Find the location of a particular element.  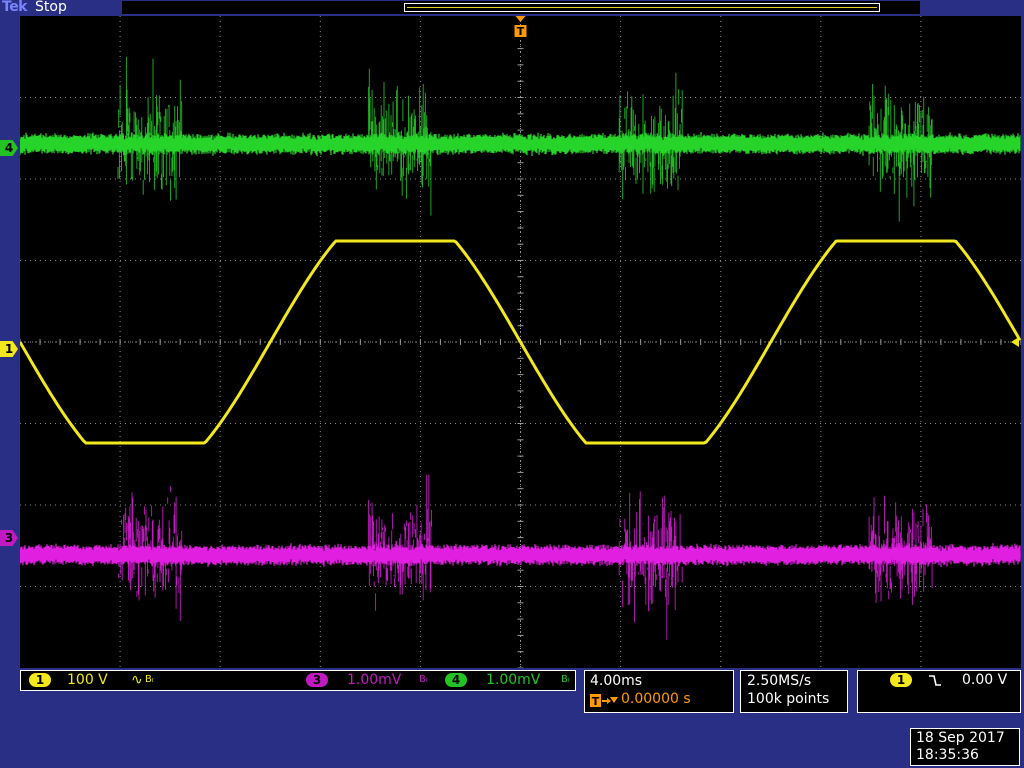

horizontal-position: 0.00000 s is located at coordinates (656, 699).